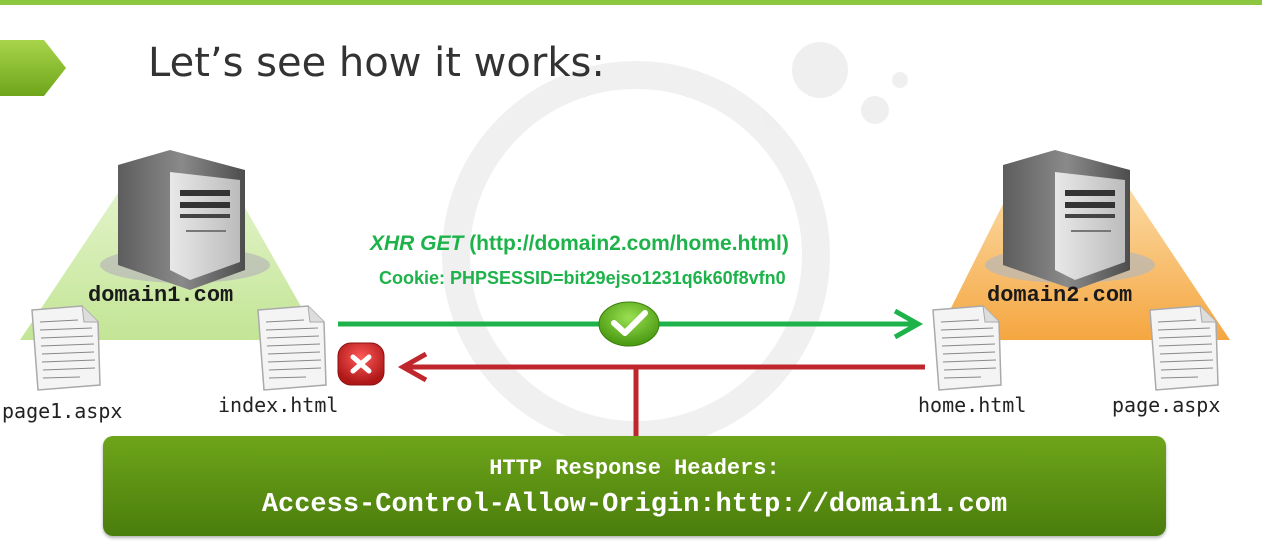 The height and width of the screenshot is (546, 1262). Describe the element at coordinates (161, 295) in the screenshot. I see `left-domain-label: domain1.com` at that location.